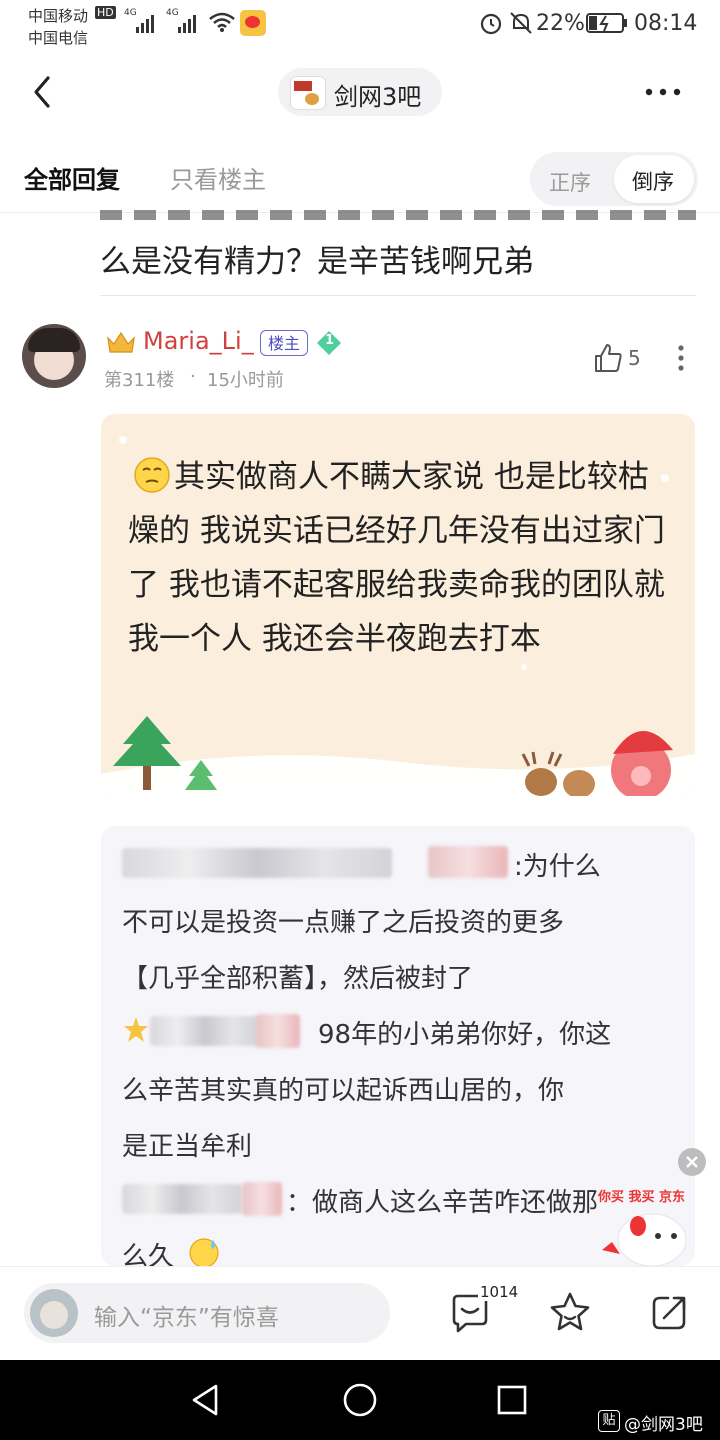  I want to click on floor-number: 第311楼, so click(139, 380).